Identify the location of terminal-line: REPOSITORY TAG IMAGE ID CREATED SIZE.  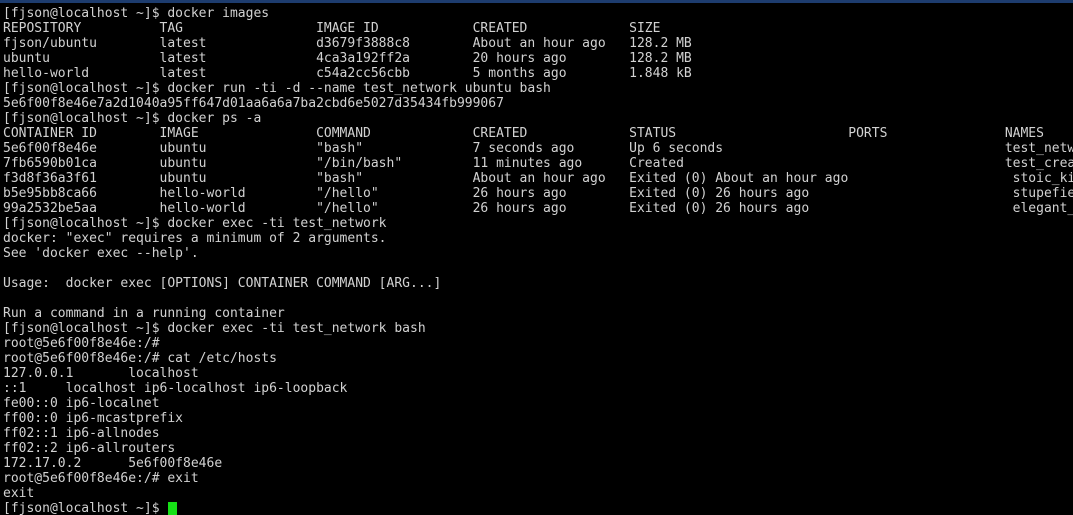
(332, 28).